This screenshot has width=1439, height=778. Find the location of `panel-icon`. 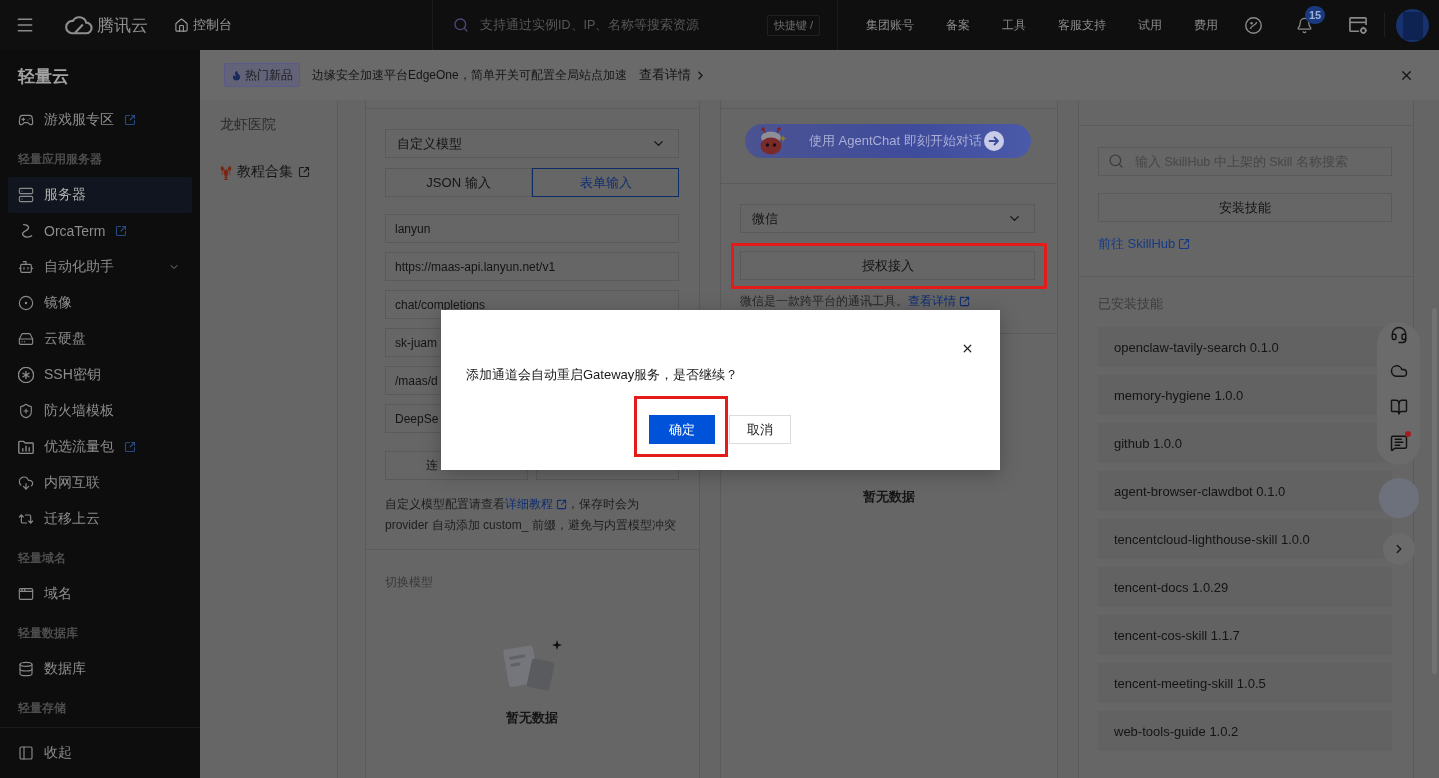

panel-icon is located at coordinates (26, 753).